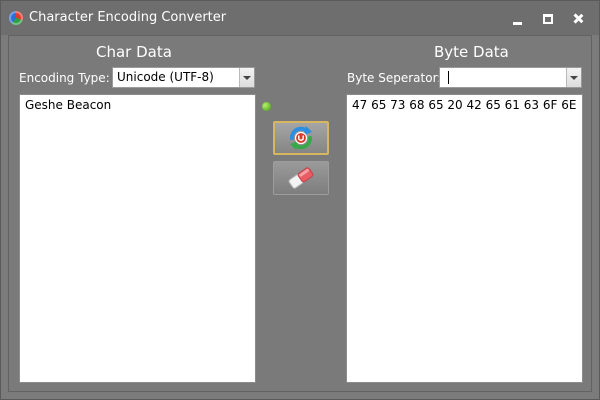 Image resolution: width=600 pixels, height=400 pixels. I want to click on close-button, so click(578, 18).